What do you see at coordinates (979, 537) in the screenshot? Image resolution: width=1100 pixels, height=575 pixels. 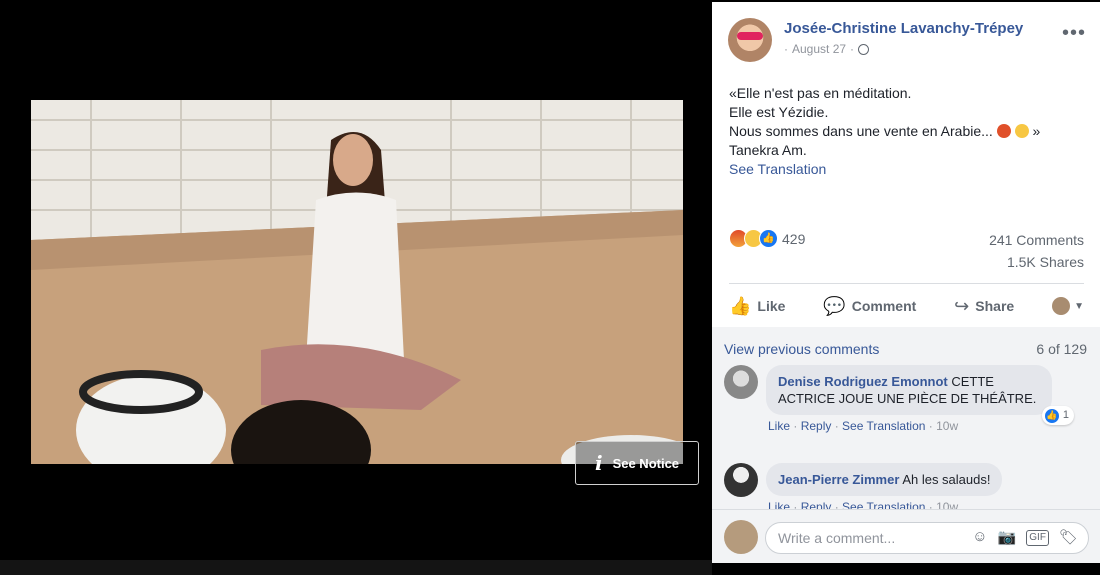 I see `emoji-icon: ☺` at bounding box center [979, 537].